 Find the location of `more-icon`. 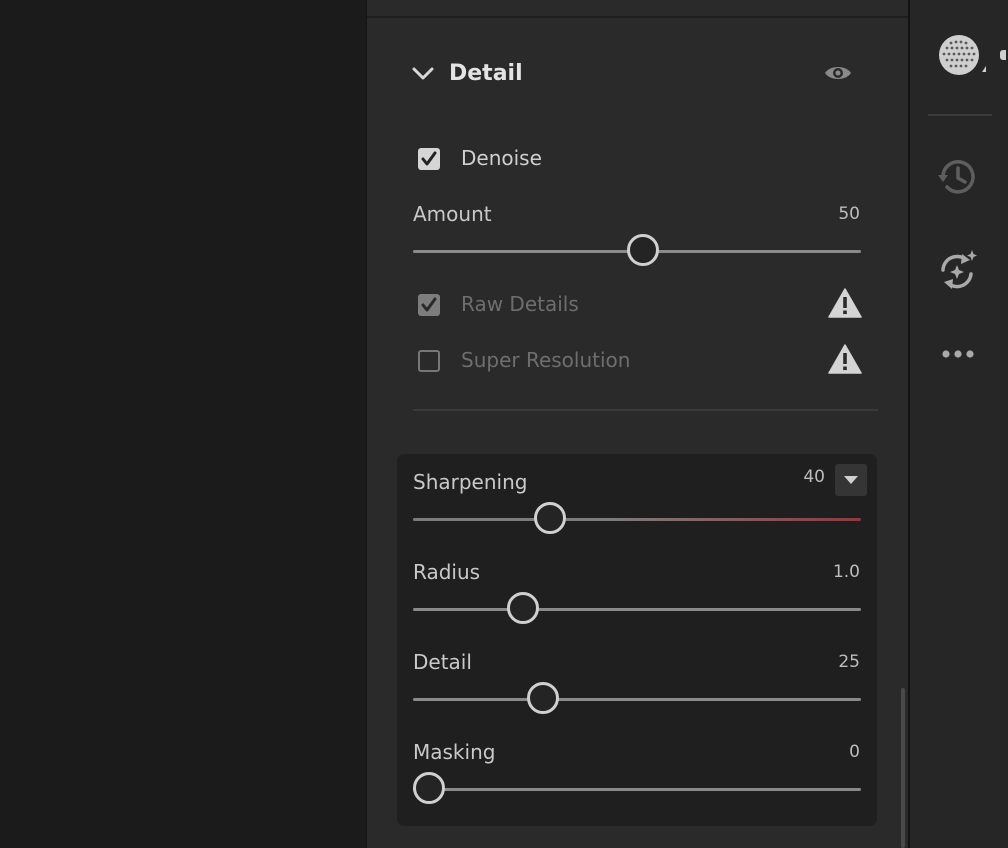

more-icon is located at coordinates (960, 354).